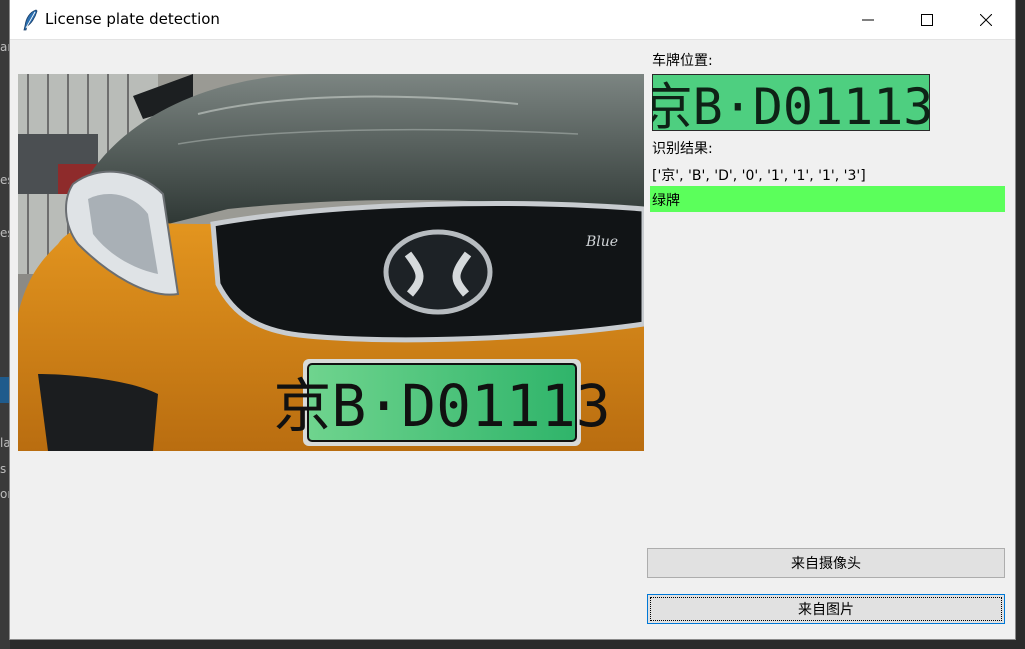 The height and width of the screenshot is (649, 1025). I want to click on car-plate-text: 京B·D01113, so click(441, 406).